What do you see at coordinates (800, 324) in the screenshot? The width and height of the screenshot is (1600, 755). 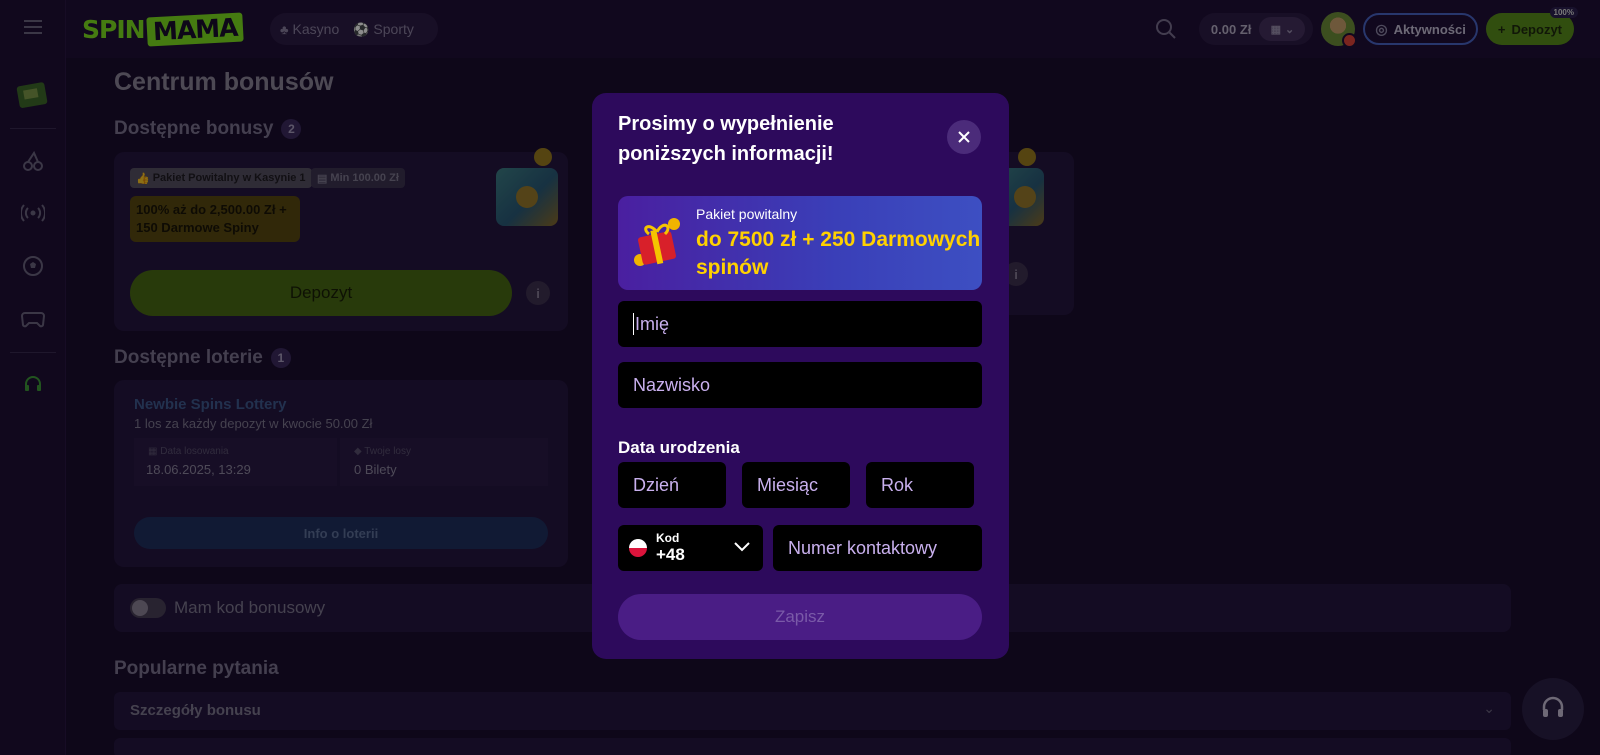 I see `first-name-input: Imię` at bounding box center [800, 324].